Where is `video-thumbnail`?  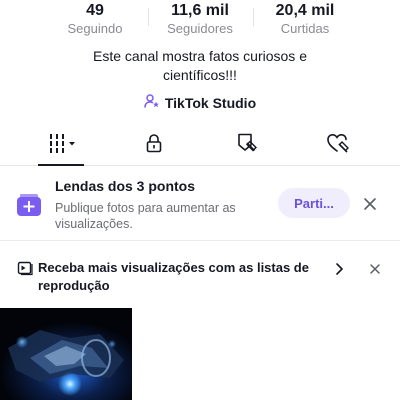
video-thumbnail is located at coordinates (66, 354).